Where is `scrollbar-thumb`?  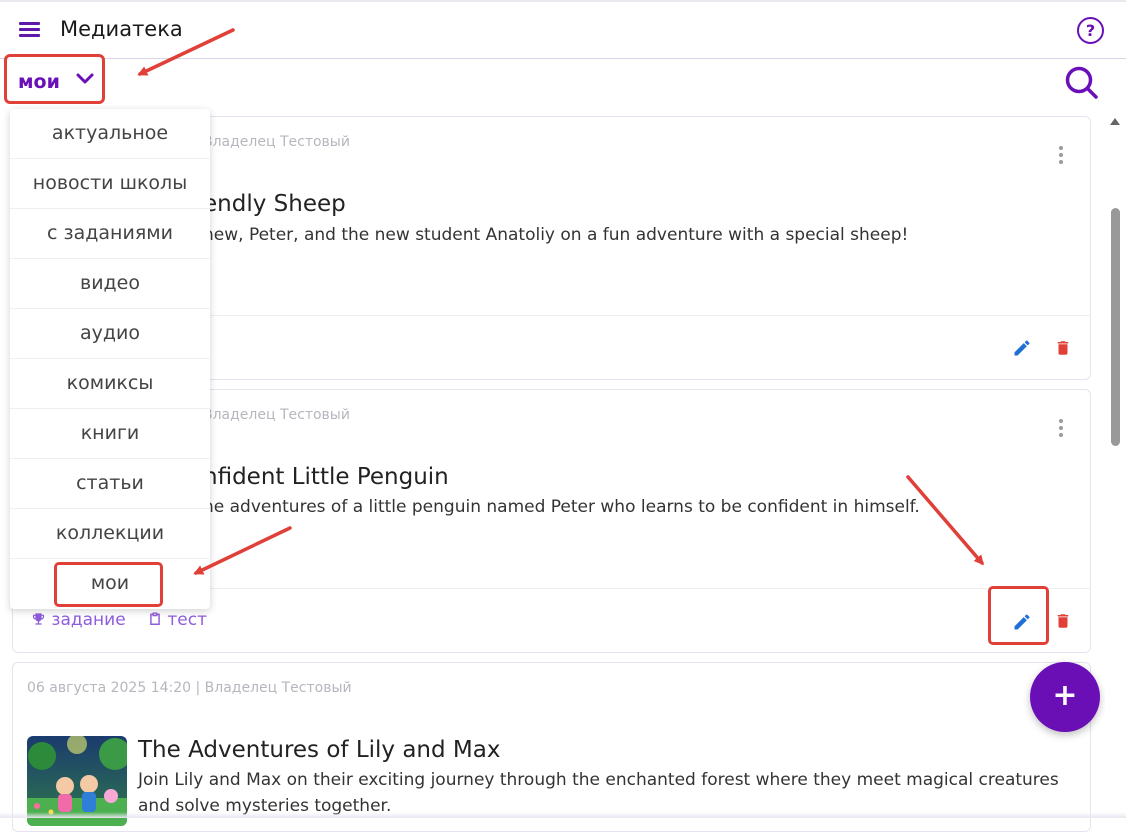 scrollbar-thumb is located at coordinates (1115, 327).